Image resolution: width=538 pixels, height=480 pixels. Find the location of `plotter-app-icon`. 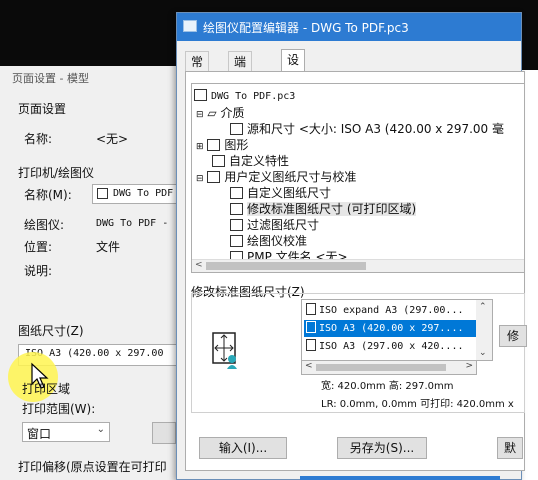

plotter-app-icon is located at coordinates (190, 26).